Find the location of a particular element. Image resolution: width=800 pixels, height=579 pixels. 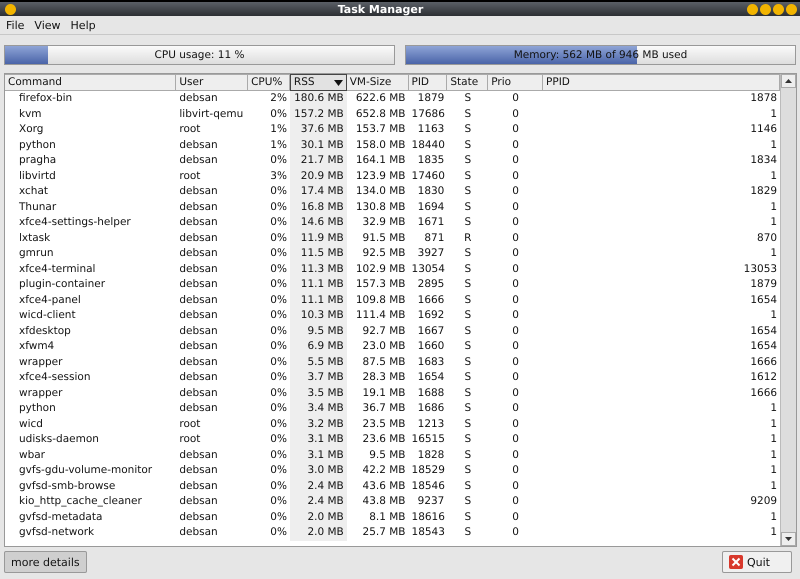

table-cell: 3.5 MB is located at coordinates (318, 393).